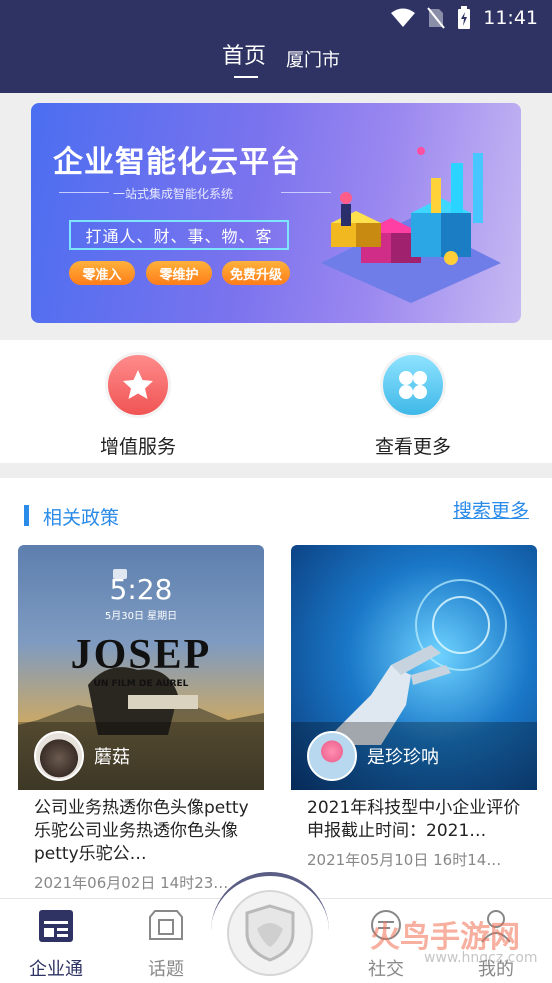  What do you see at coordinates (414, 667) in the screenshot?
I see `card-image: 是珍珍呐` at bounding box center [414, 667].